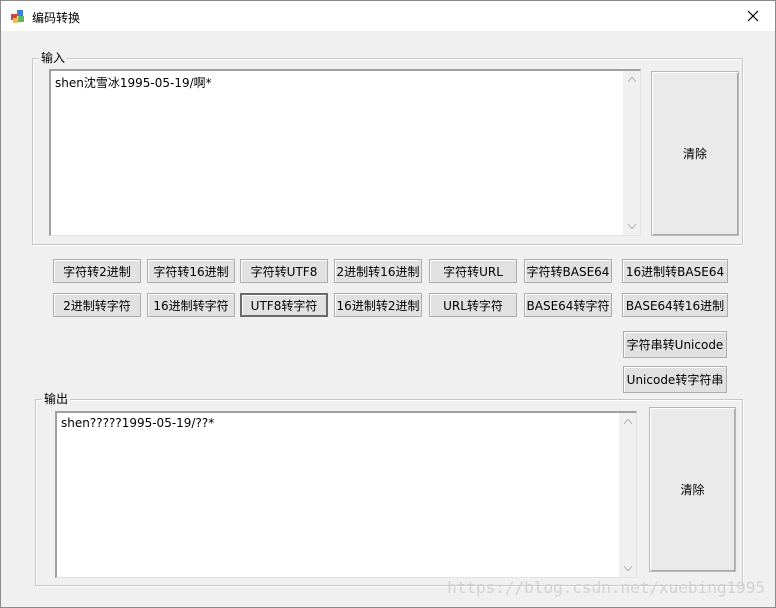 The image size is (776, 608). I want to click on bin-to-hex-button: 2进制转16进制, so click(378, 271).